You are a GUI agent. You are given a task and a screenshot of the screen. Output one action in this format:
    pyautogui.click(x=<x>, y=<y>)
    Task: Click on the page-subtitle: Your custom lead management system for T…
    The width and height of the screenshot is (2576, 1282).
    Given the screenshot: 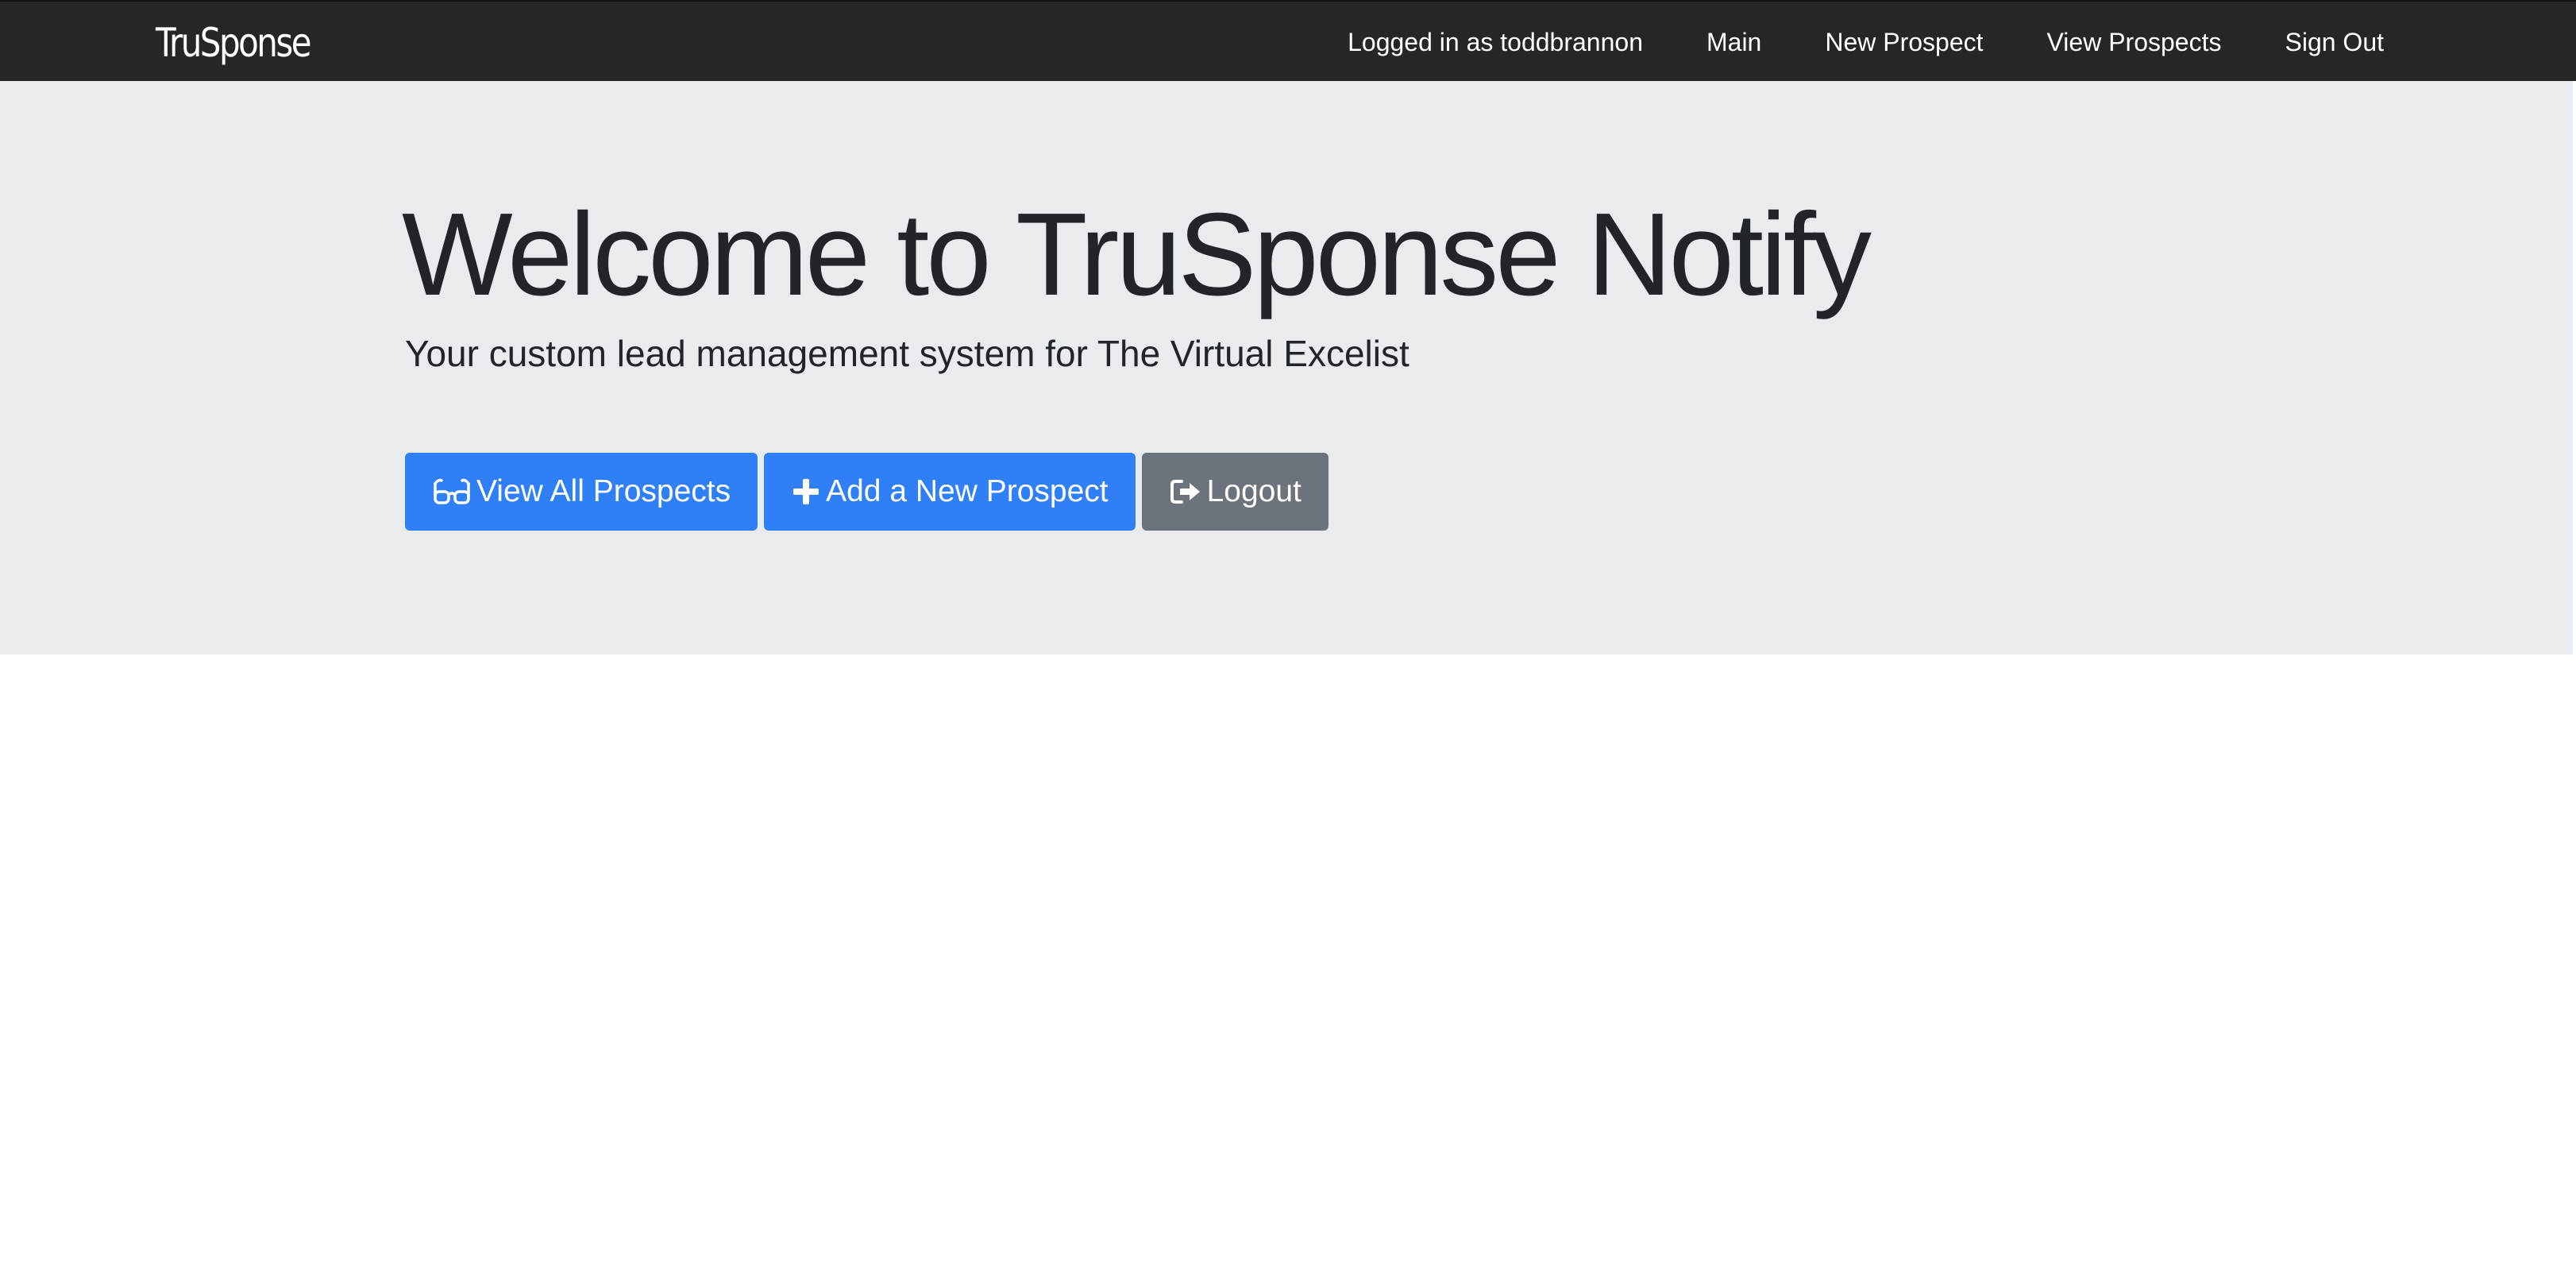 What is the action you would take?
    pyautogui.click(x=907, y=353)
    